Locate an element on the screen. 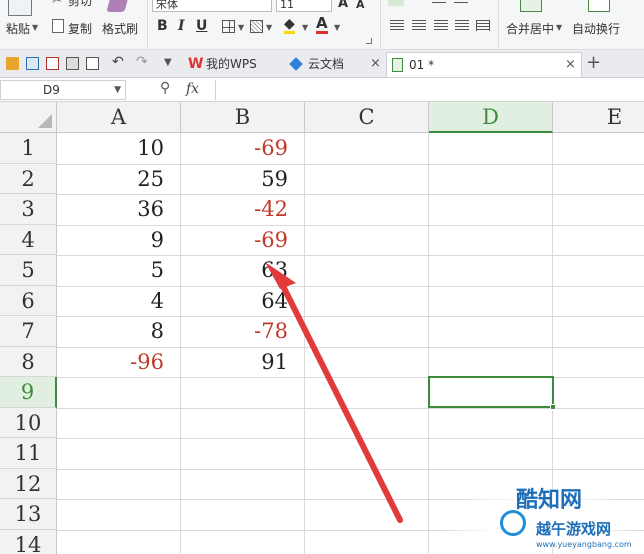 The width and height of the screenshot is (644, 554). cell-a7: 8 is located at coordinates (119, 331).